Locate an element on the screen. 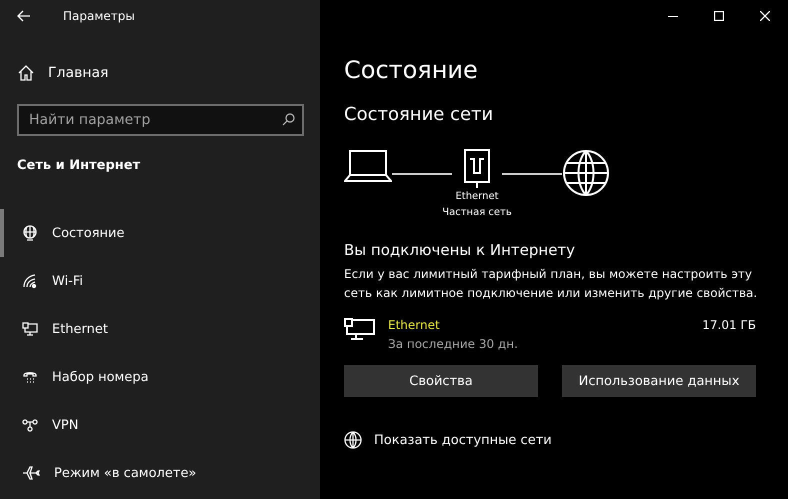 This screenshot has width=788, height=499. vpn-icon is located at coordinates (30, 425).